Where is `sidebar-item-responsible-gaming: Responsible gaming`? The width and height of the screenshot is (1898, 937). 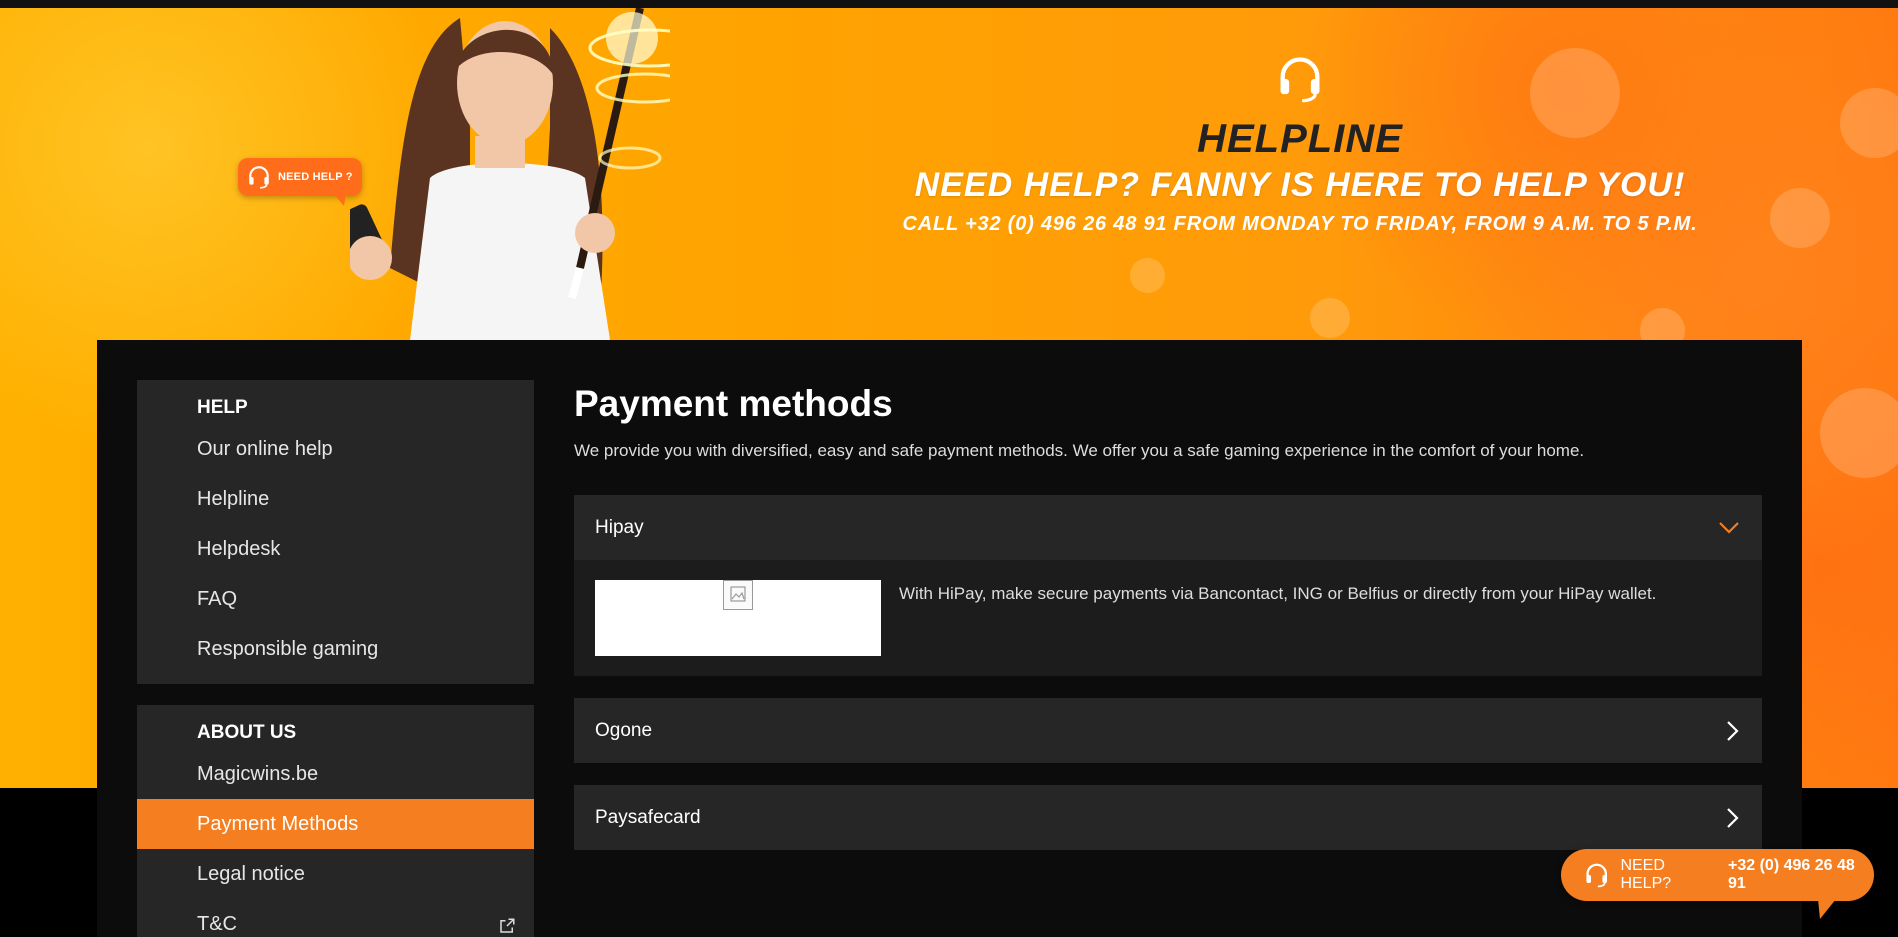
sidebar-item-responsible-gaming: Responsible gaming is located at coordinates (335, 649).